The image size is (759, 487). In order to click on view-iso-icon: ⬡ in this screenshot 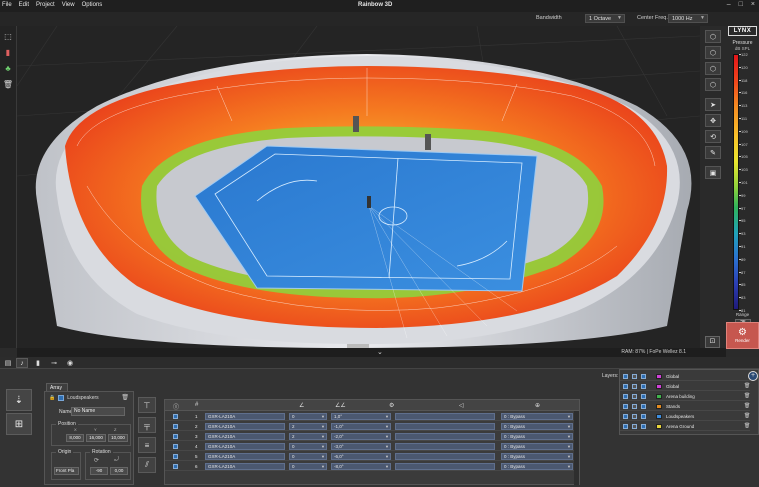, I will do `click(713, 36)`.